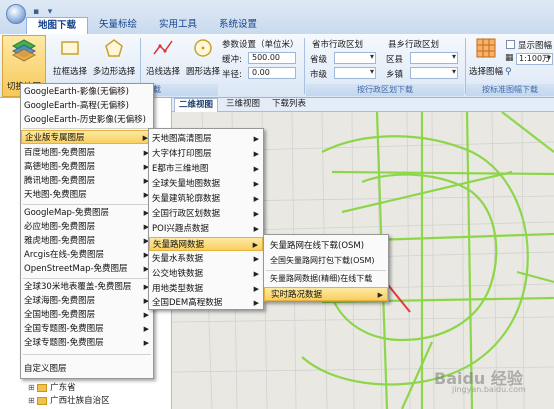  What do you see at coordinates (260, 45) in the screenshot?
I see `param-settings-title: 参数设置（单位米）` at bounding box center [260, 45].